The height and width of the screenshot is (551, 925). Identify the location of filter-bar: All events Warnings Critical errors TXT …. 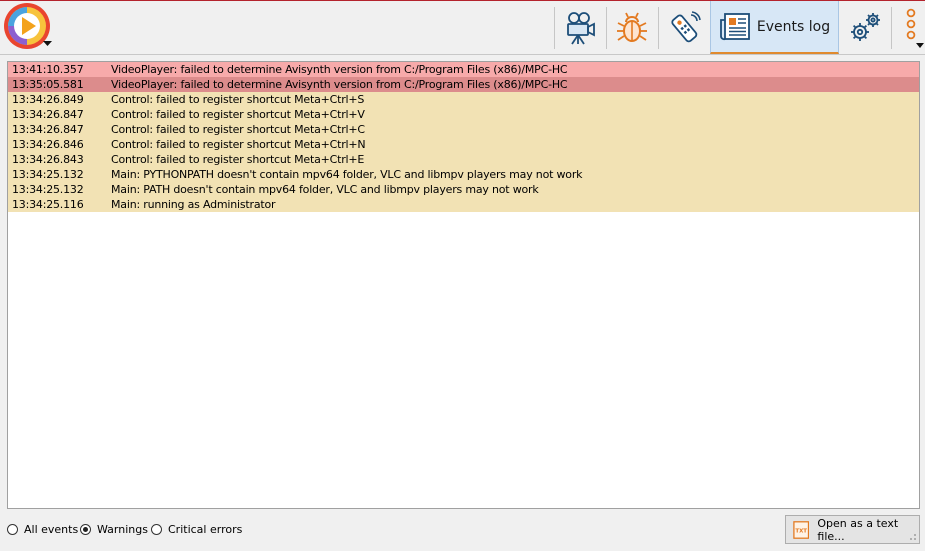
(462, 530).